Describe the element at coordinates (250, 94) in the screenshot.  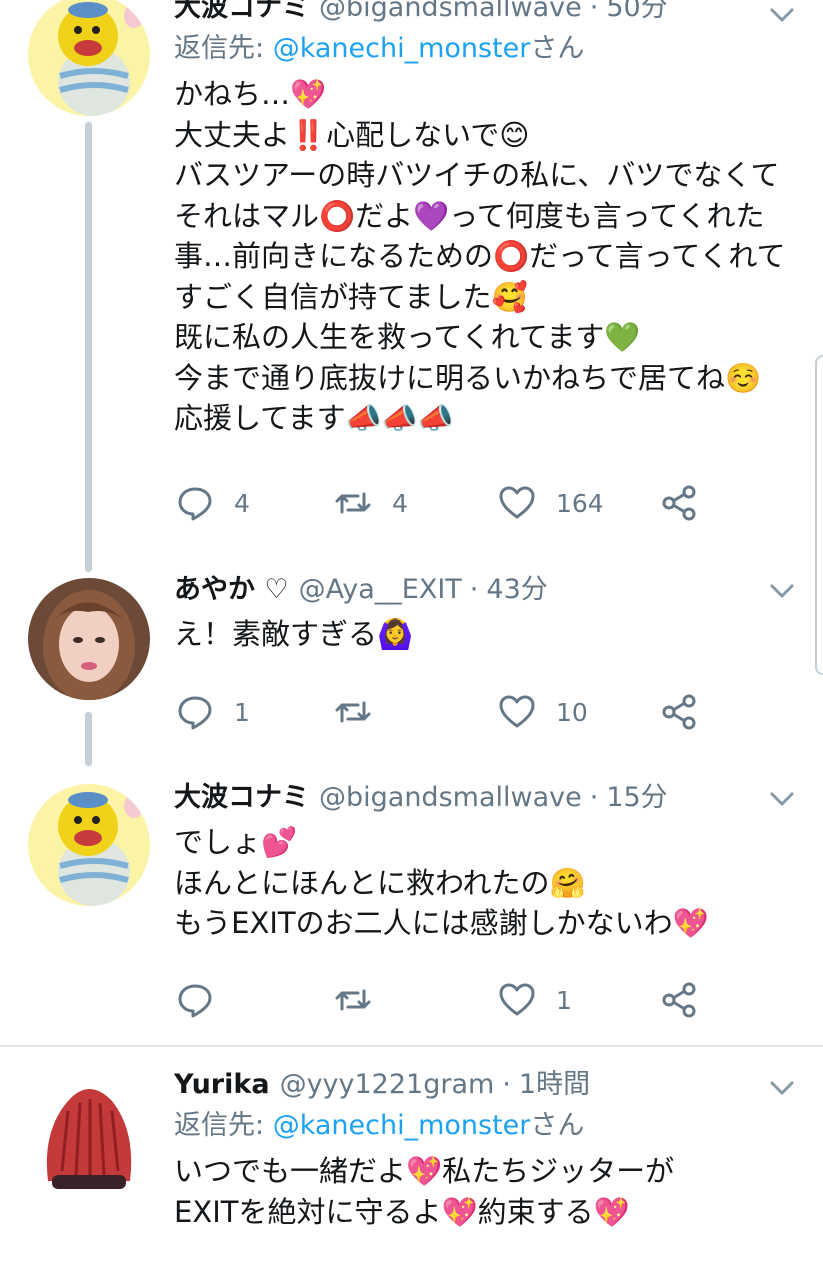
I see `tweet-text-line: かねち…💖` at that location.